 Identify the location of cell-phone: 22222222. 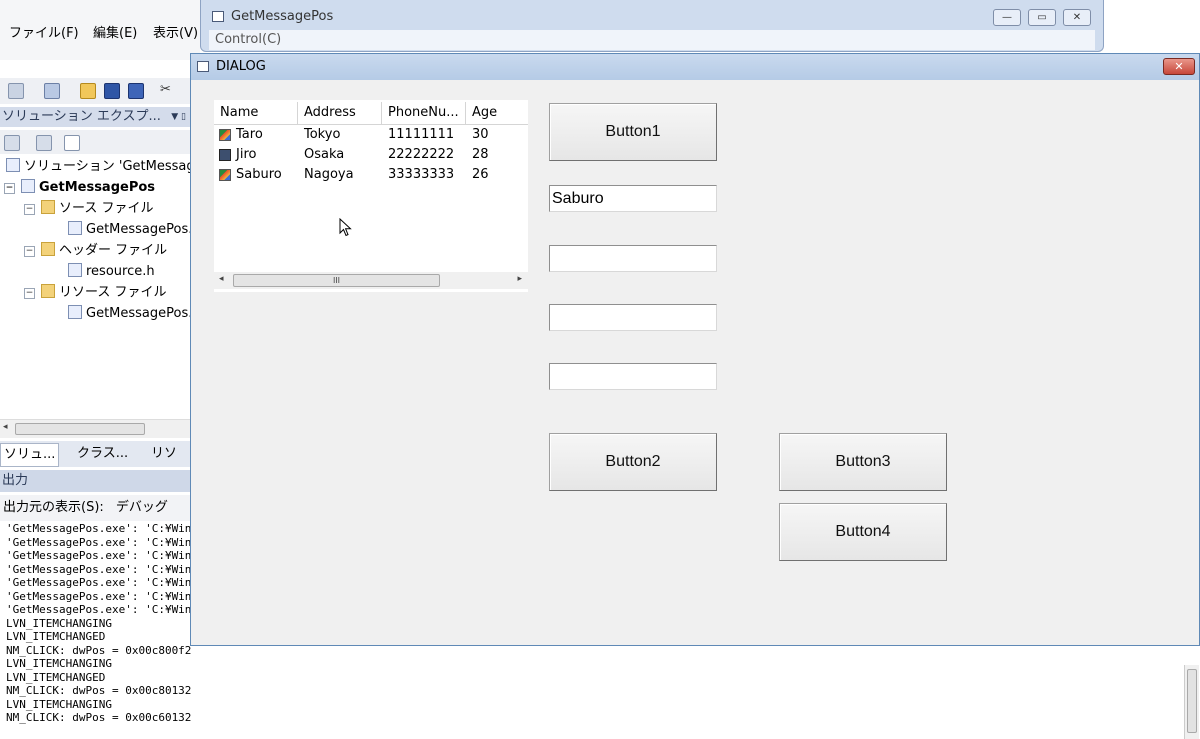
(421, 154).